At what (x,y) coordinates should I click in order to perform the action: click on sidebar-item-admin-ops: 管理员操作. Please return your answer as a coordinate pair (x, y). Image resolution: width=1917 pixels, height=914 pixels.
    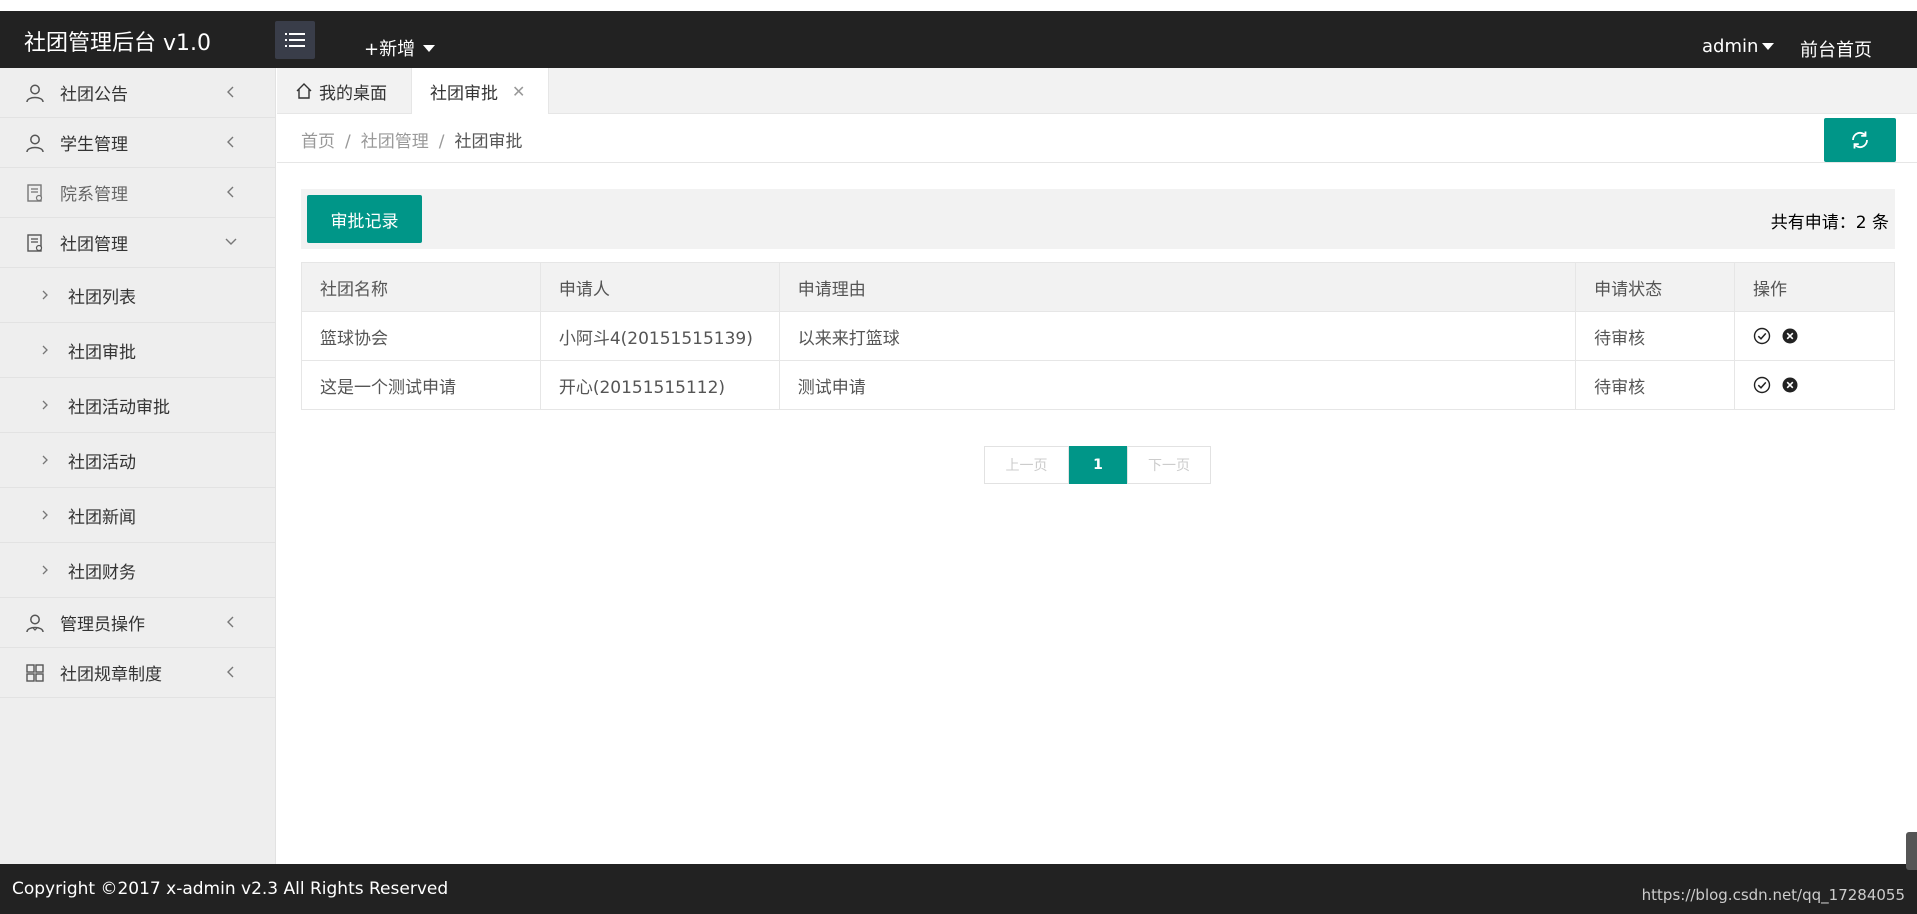
    Looking at the image, I should click on (137, 623).